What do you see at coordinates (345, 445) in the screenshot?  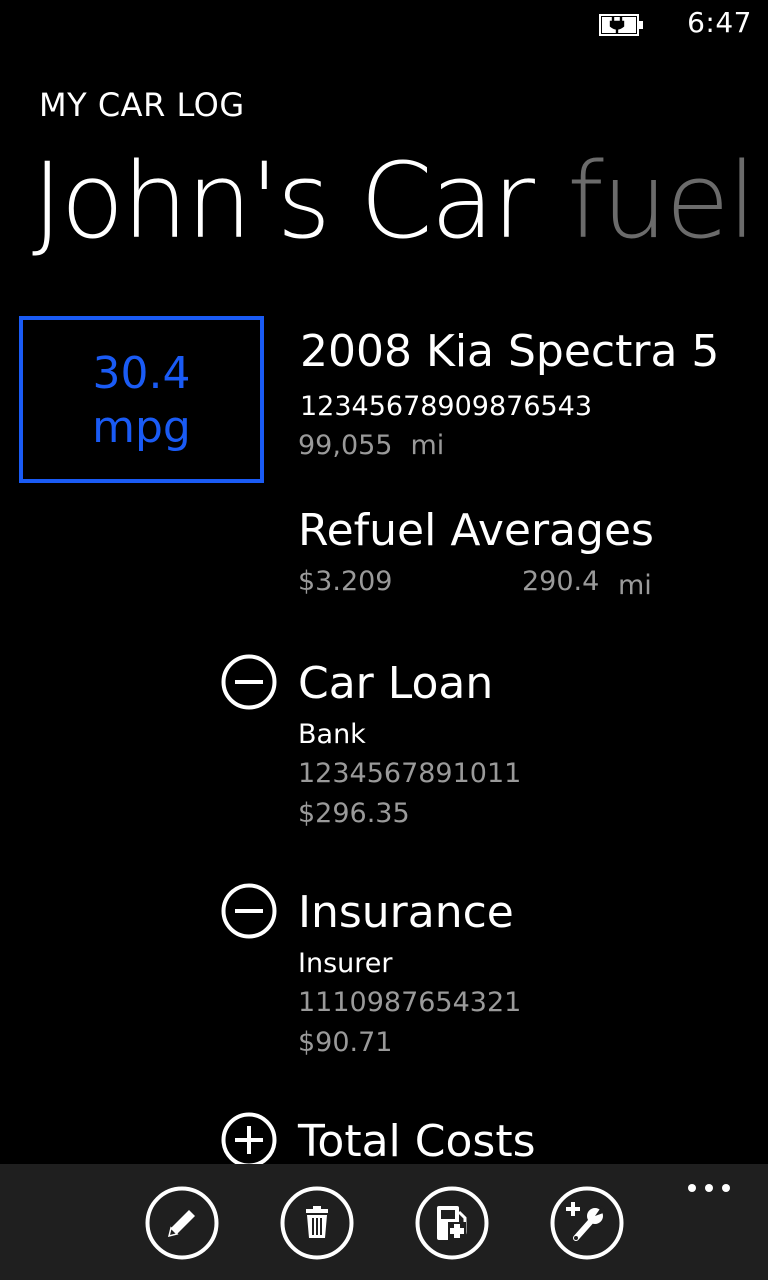 I see `odometer-value: 99,055` at bounding box center [345, 445].